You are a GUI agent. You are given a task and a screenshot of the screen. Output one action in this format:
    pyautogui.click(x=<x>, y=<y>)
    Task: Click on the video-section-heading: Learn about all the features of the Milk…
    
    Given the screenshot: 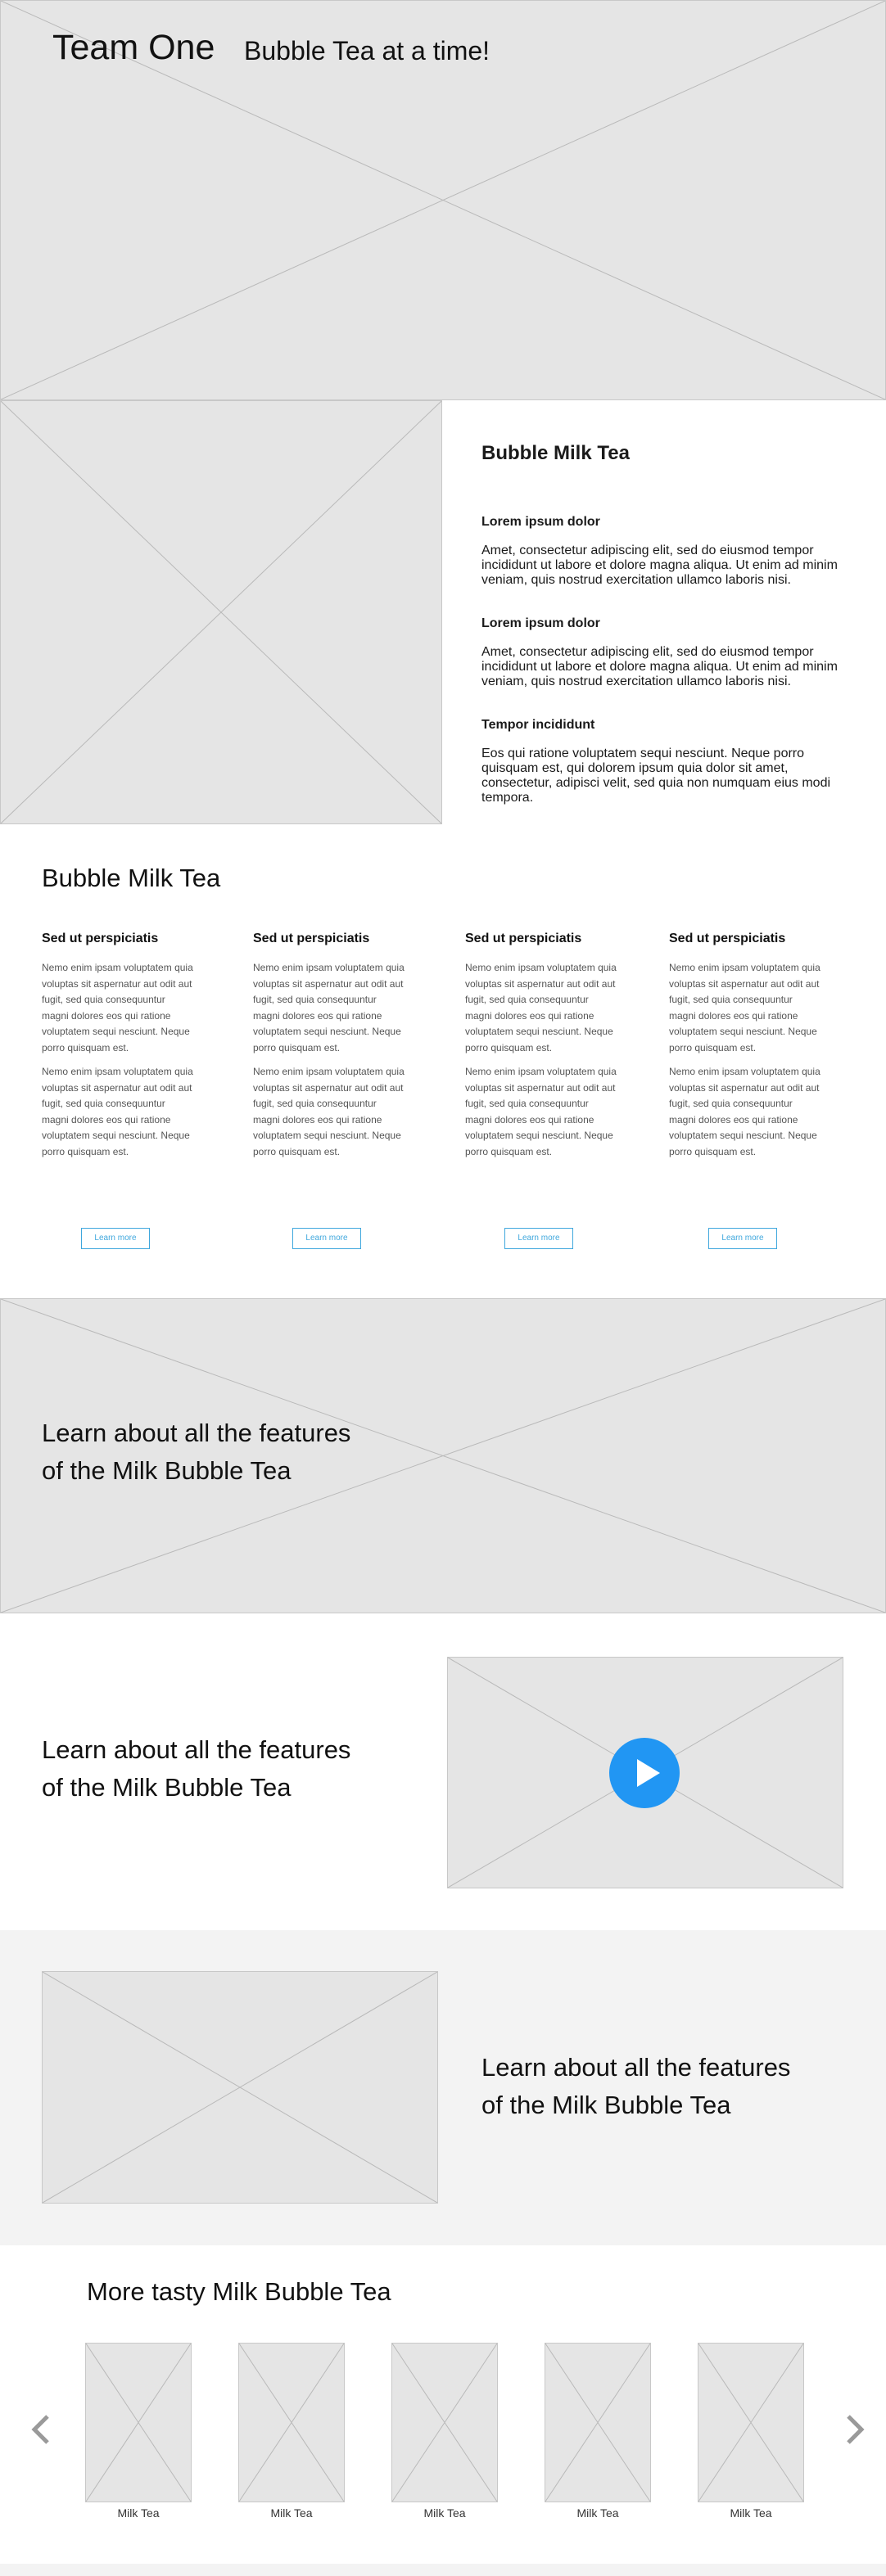 What is the action you would take?
    pyautogui.click(x=235, y=1769)
    